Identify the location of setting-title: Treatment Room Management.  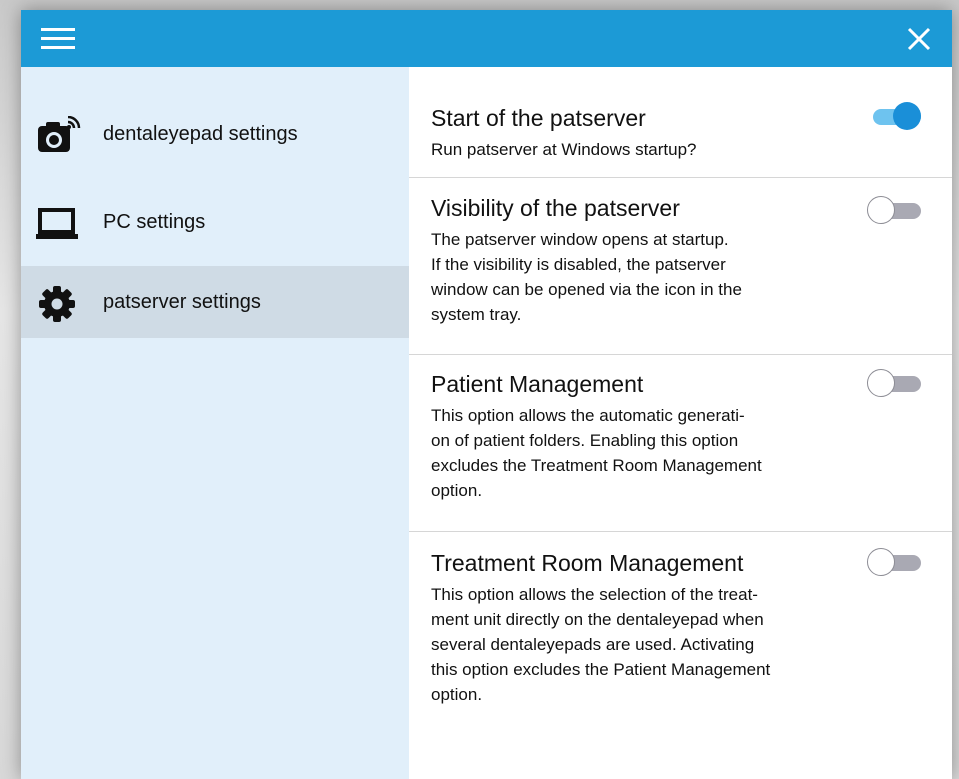
(587, 563).